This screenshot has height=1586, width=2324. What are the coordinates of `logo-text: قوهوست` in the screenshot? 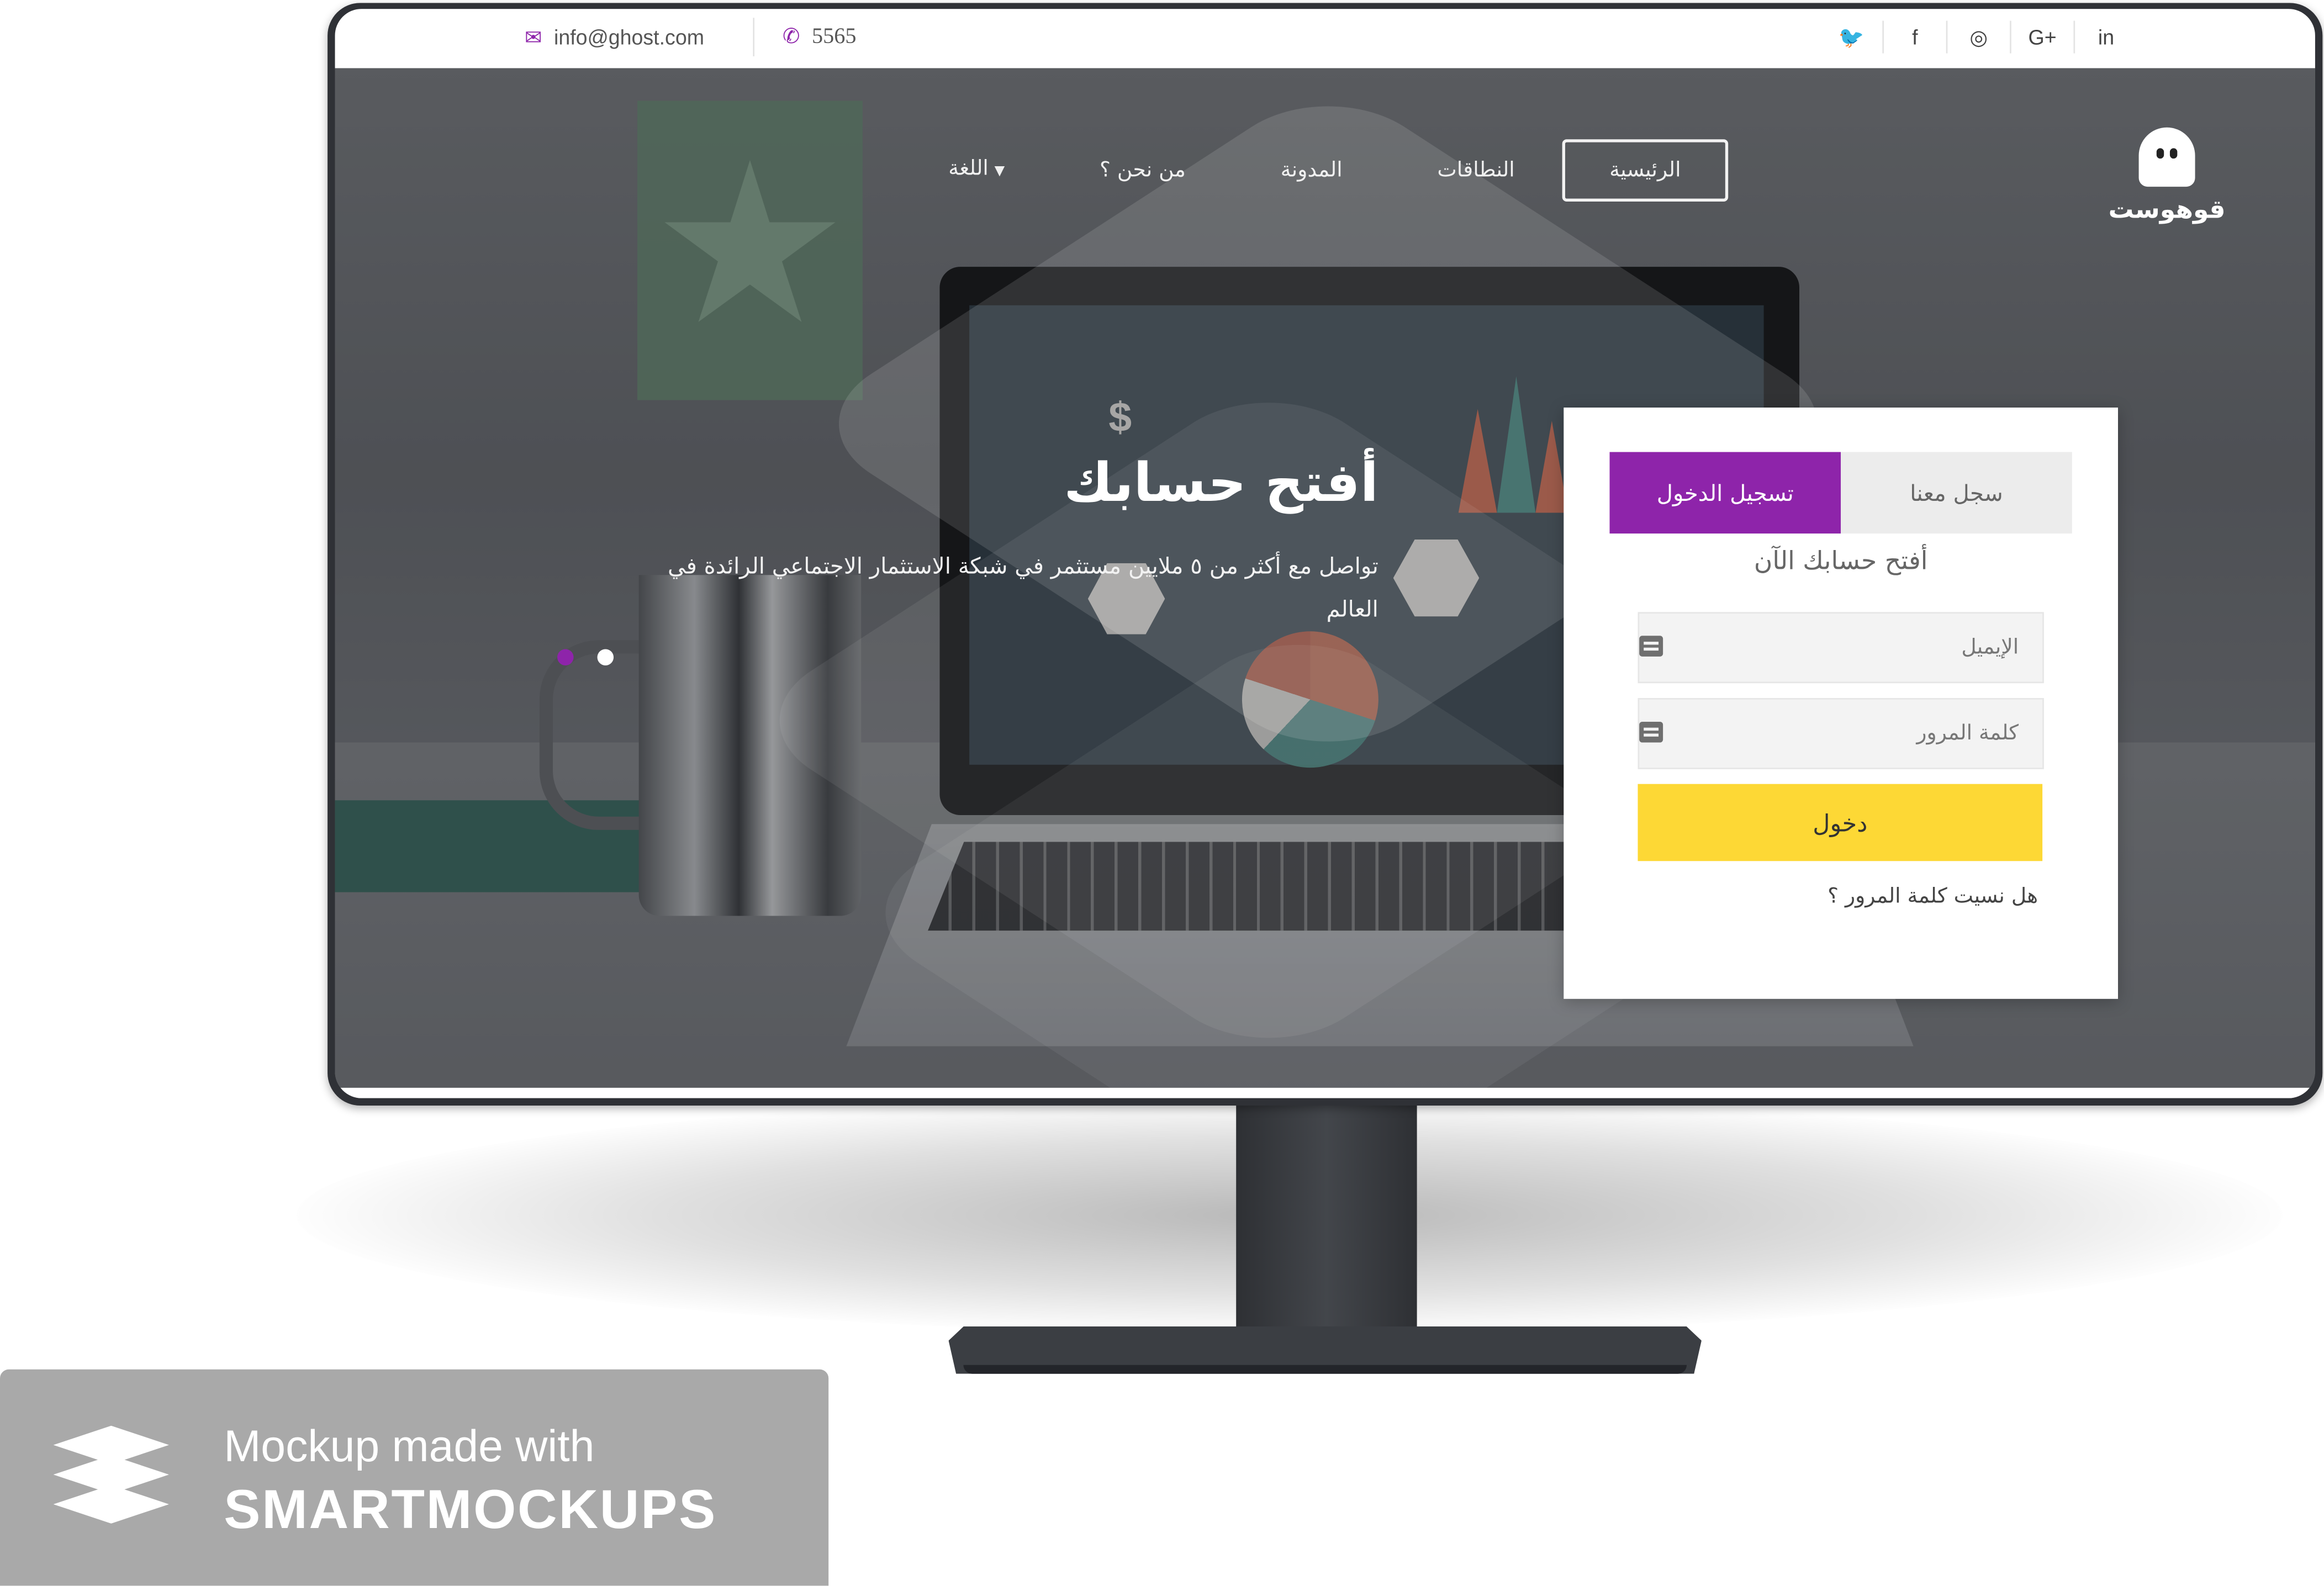 It's located at (2167, 210).